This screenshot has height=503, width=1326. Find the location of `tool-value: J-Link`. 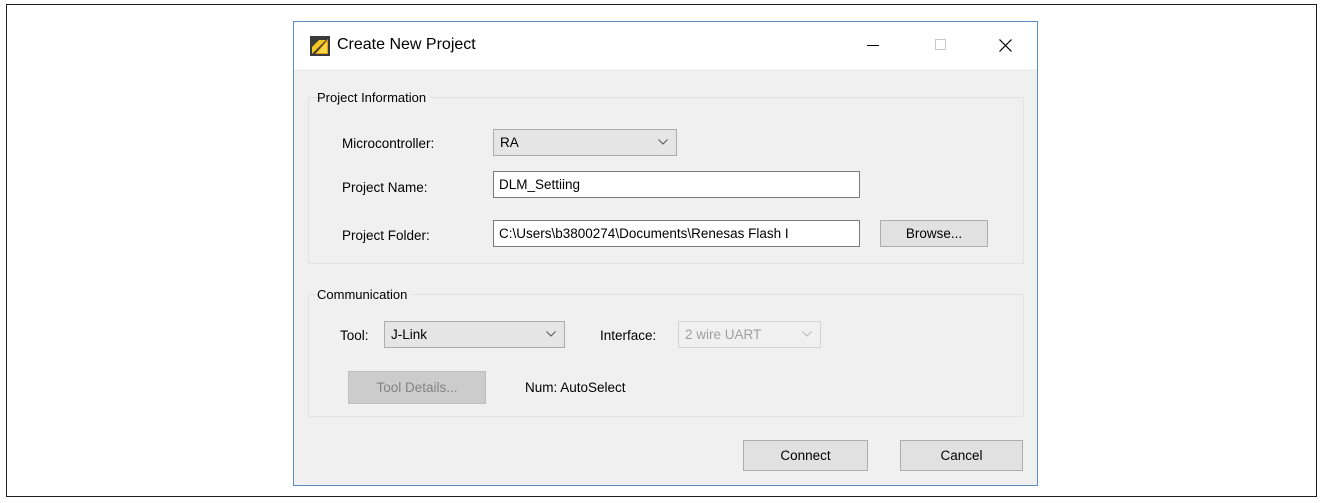

tool-value: J-Link is located at coordinates (409, 334).